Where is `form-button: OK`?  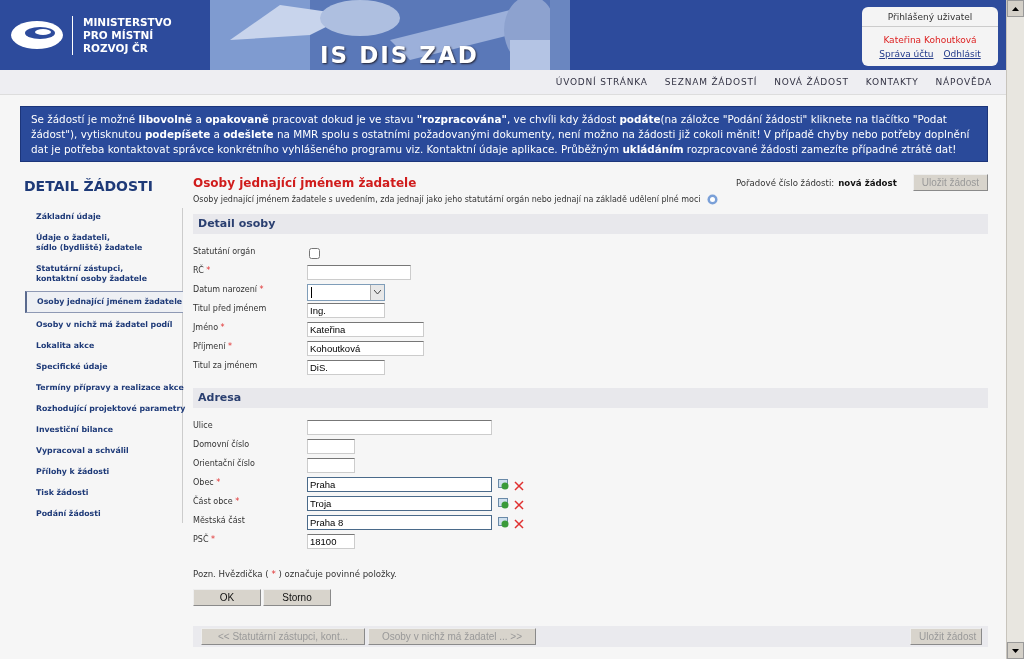
form-button: OK is located at coordinates (227, 597).